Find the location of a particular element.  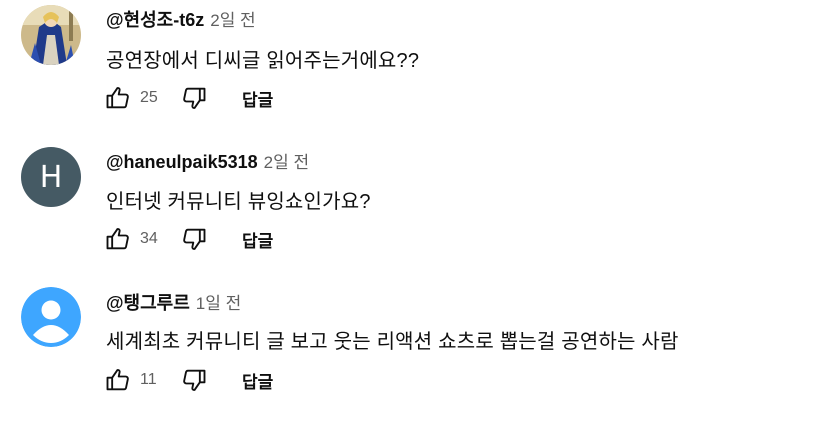

comment-time: 1일 전 is located at coordinates (218, 301).